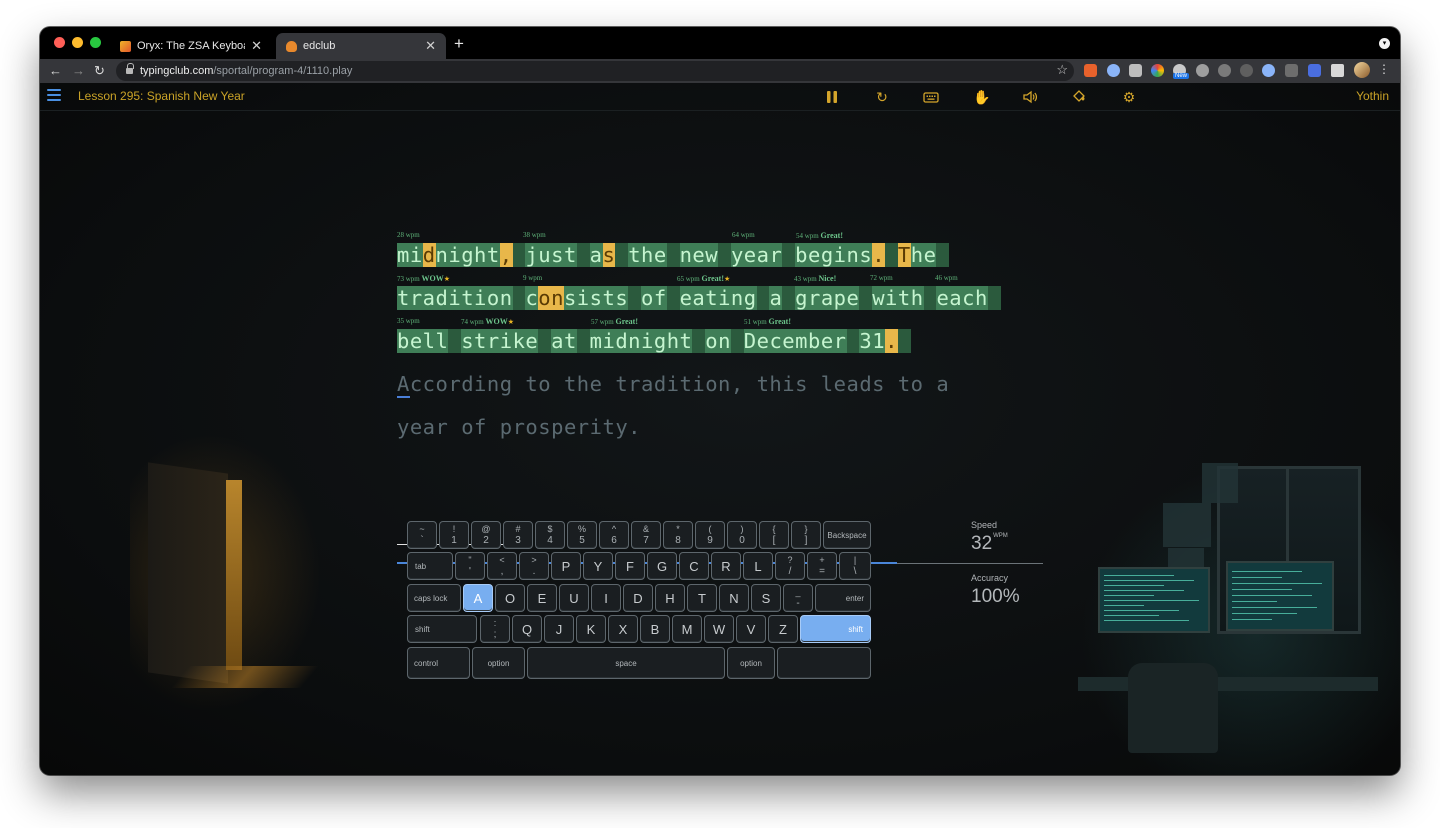  I want to click on new-tab-icon: +, so click(459, 44).